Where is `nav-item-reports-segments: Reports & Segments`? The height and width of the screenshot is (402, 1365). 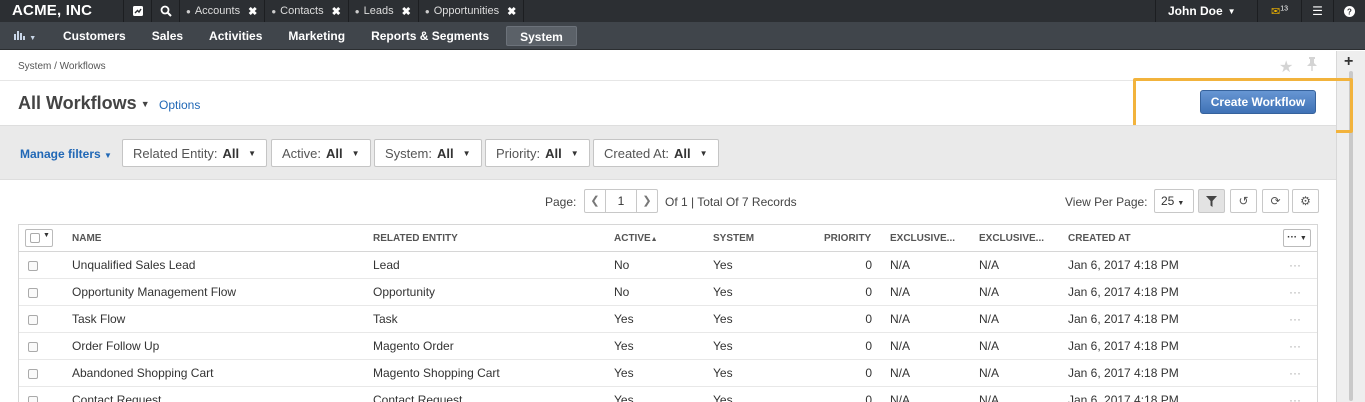
nav-item-reports-segments: Reports & Segments is located at coordinates (430, 36).